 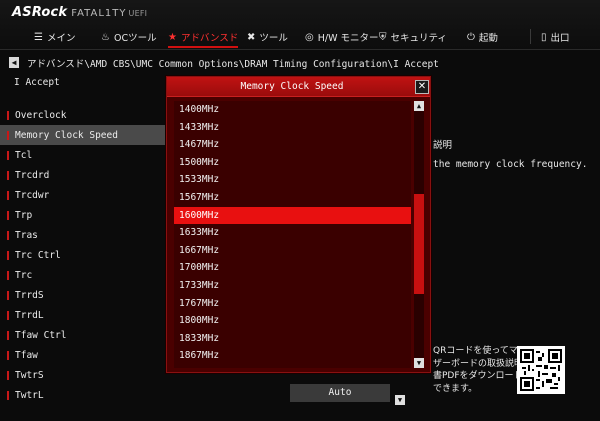 What do you see at coordinates (292, 339) in the screenshot?
I see `option-1833mhz: 1833MHz` at bounding box center [292, 339].